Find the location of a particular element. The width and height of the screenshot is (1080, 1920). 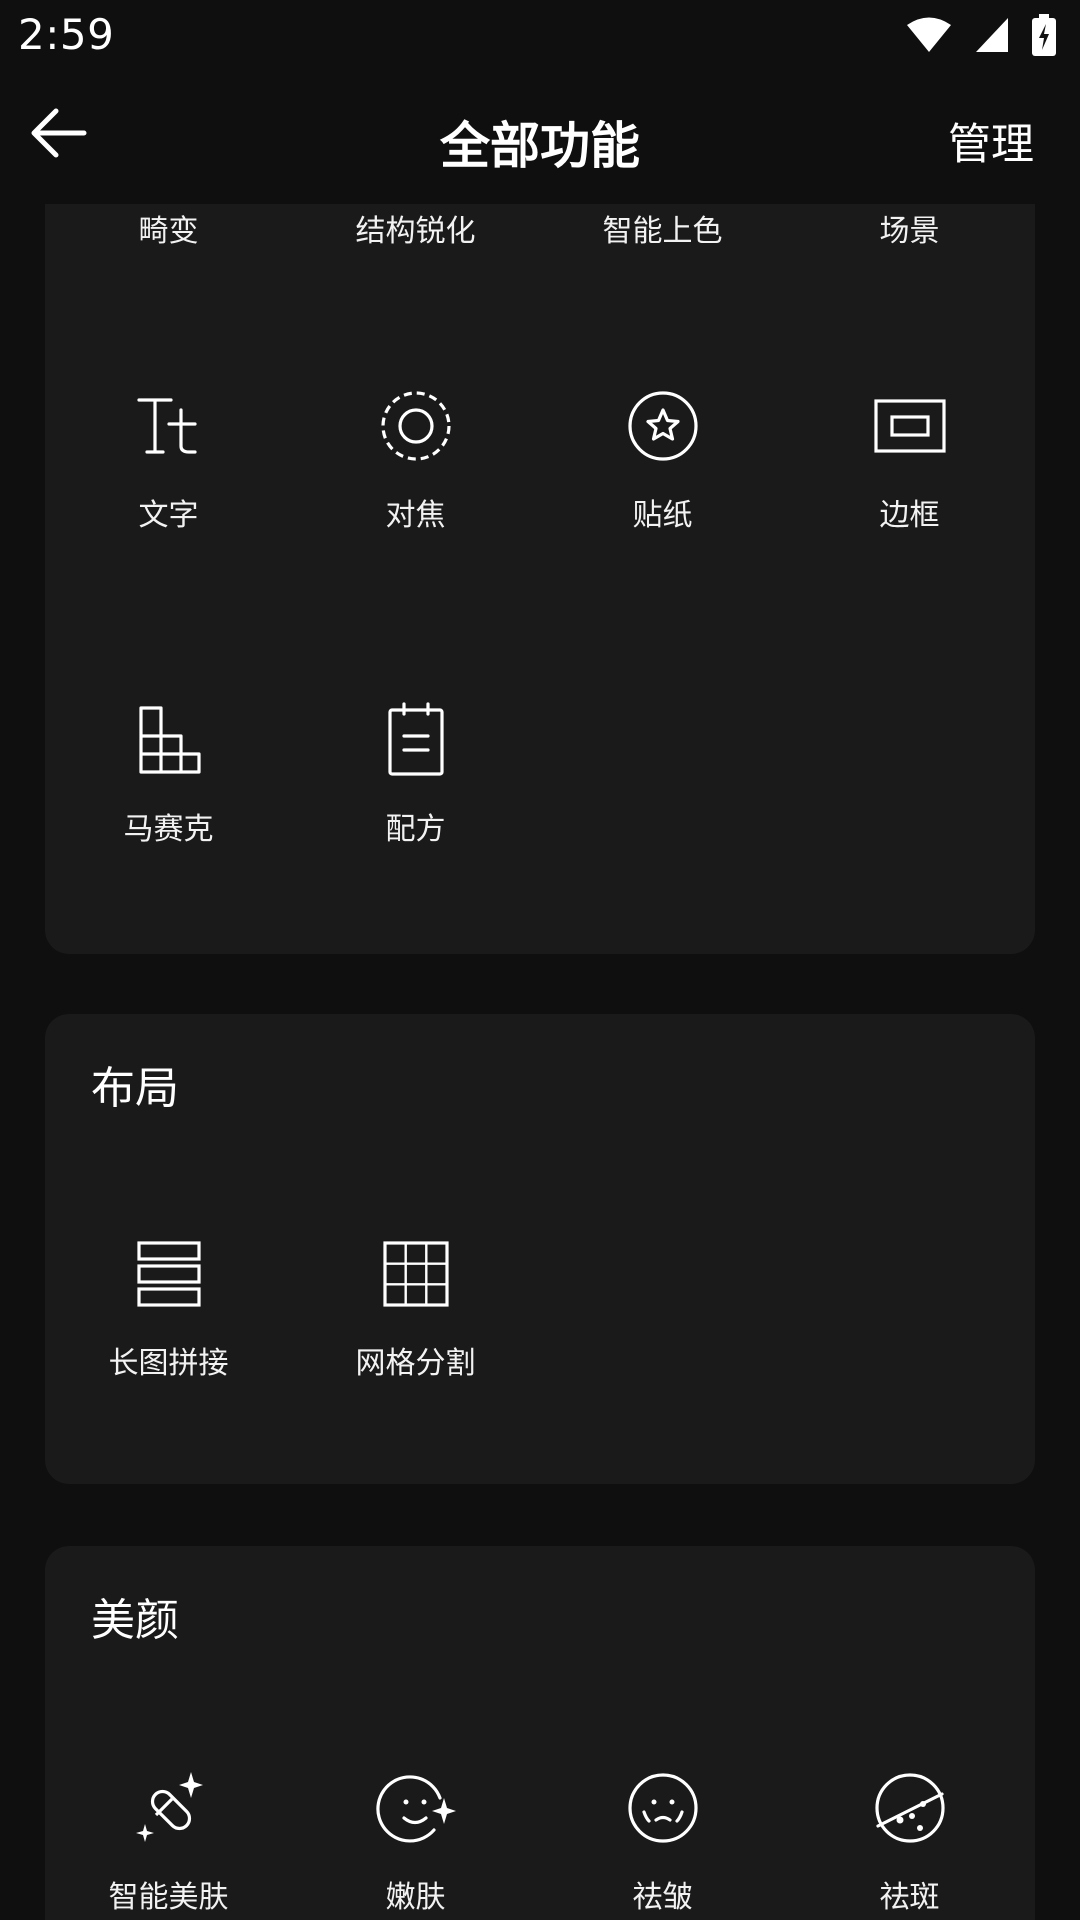

tool-label-scene: 场景 is located at coordinates (909, 228).